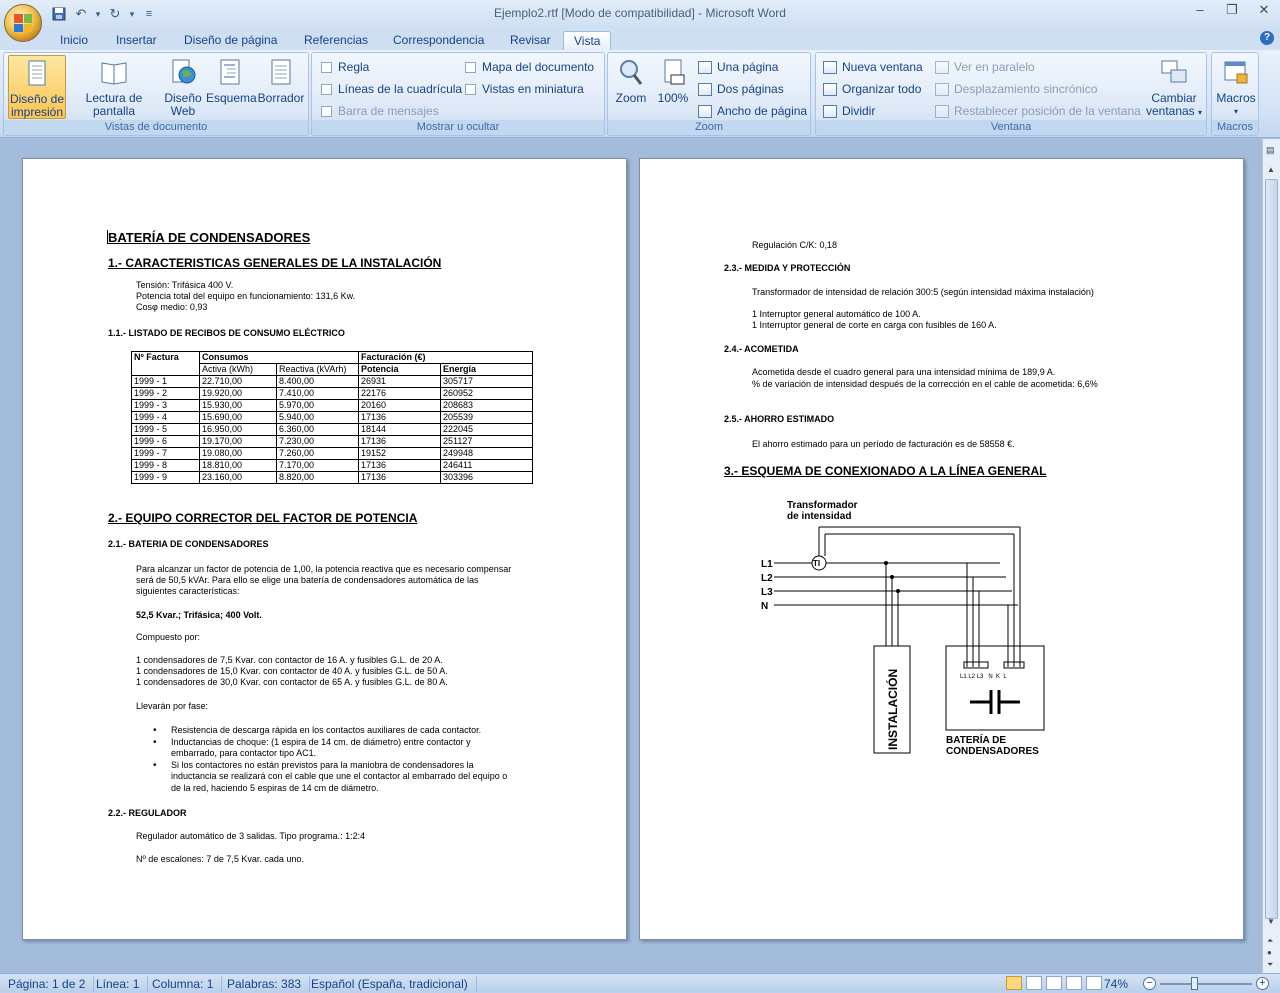 This screenshot has height=993, width=1280. I want to click on group-label-vistas: Vistas de documento, so click(156, 127).